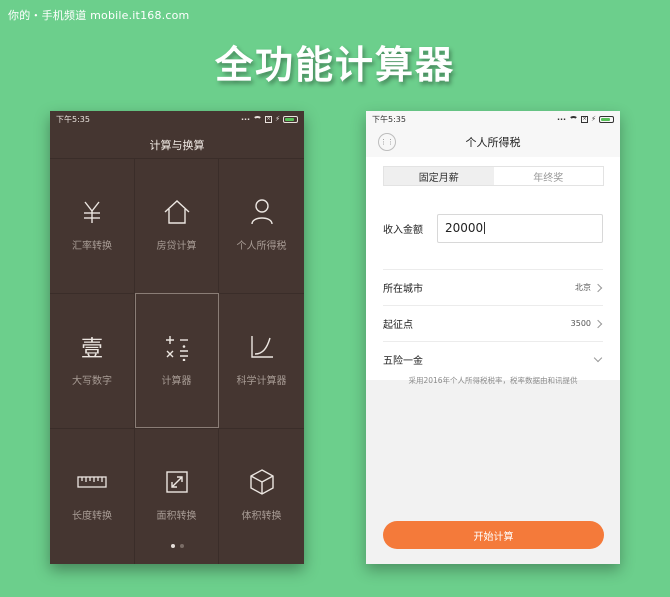 The height and width of the screenshot is (597, 670). What do you see at coordinates (493, 323) in the screenshot?
I see `threshold-row: 起征点 3500` at bounding box center [493, 323].